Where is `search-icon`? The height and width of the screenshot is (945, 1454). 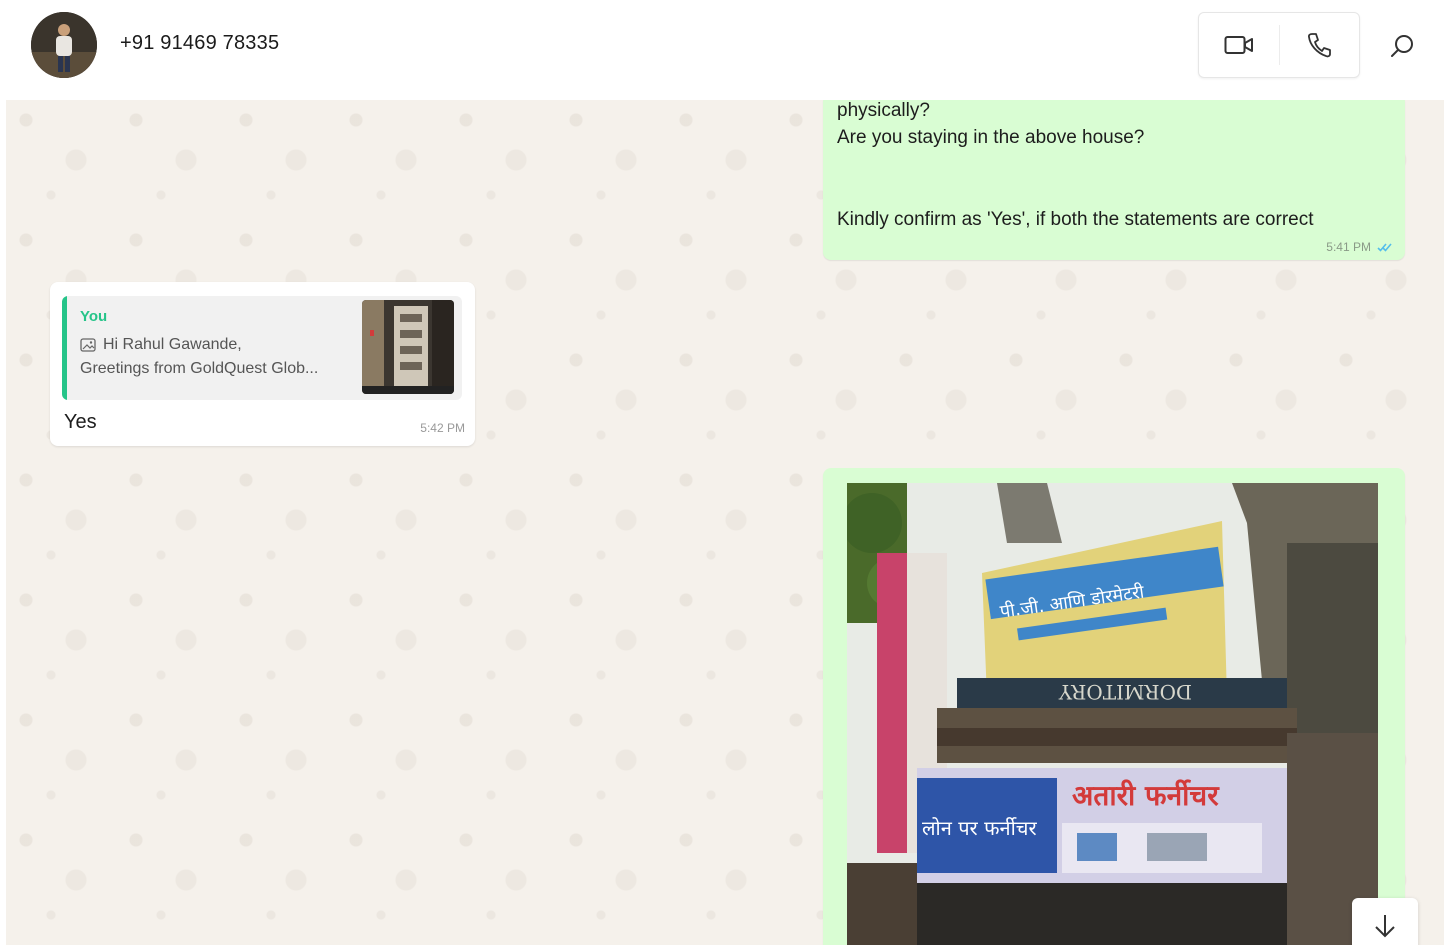 search-icon is located at coordinates (1402, 46).